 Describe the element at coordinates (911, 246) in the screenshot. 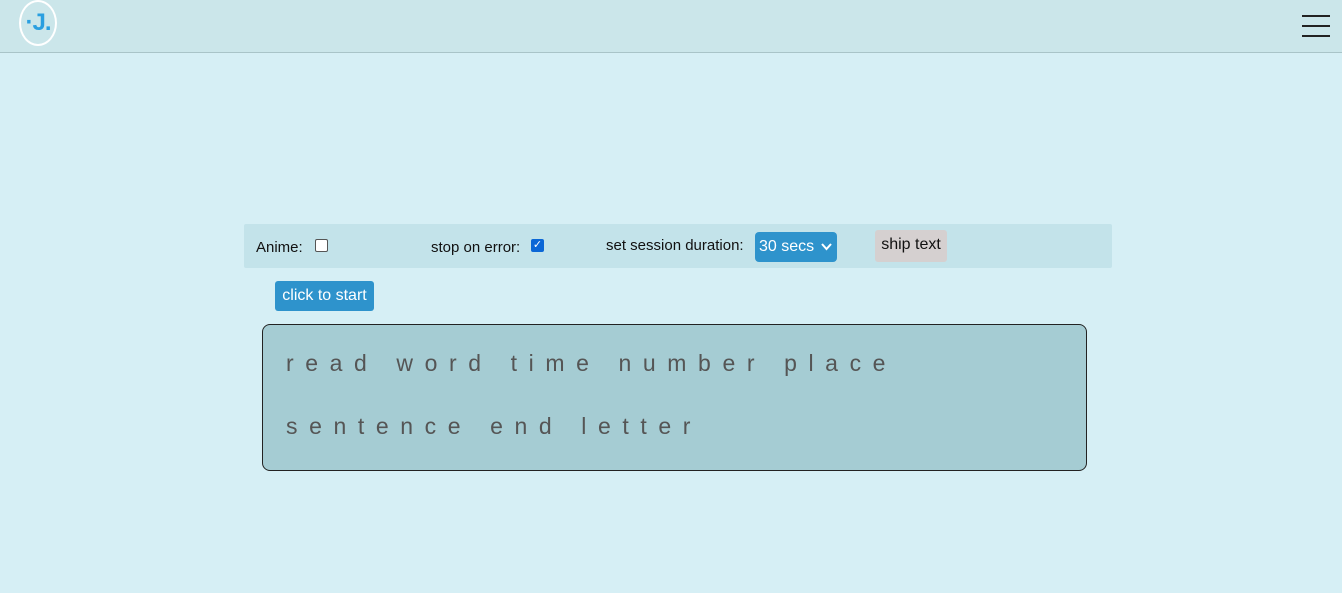

I see `ship-text-button: ship text` at that location.